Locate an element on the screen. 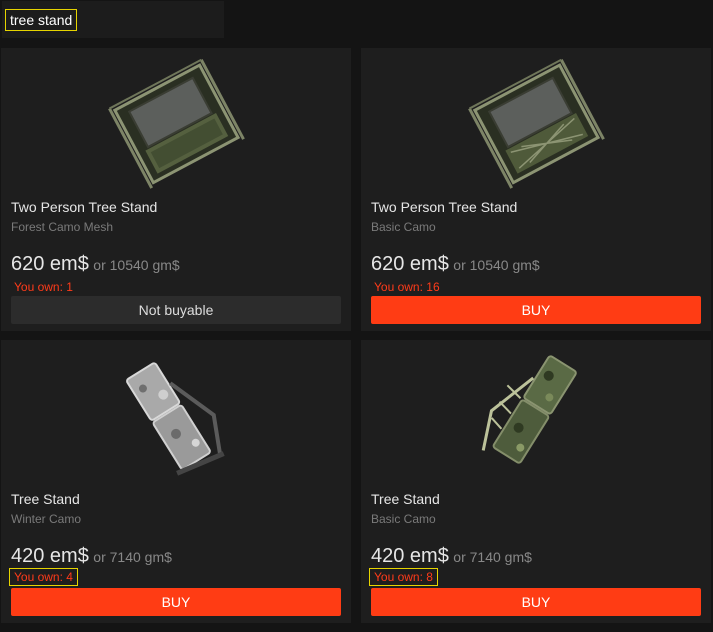 The image size is (713, 632). top-bar: tree stand is located at coordinates (356, 21).